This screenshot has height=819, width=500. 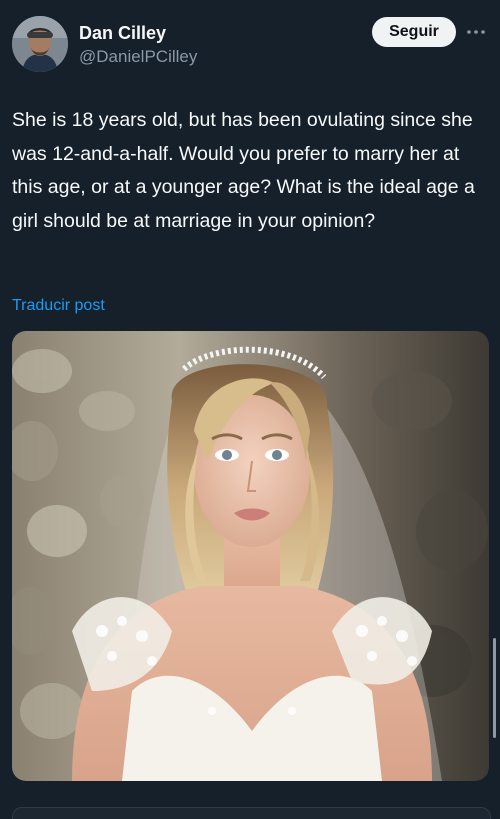 What do you see at coordinates (138, 57) in the screenshot?
I see `author-handle: @DanielPCilley` at bounding box center [138, 57].